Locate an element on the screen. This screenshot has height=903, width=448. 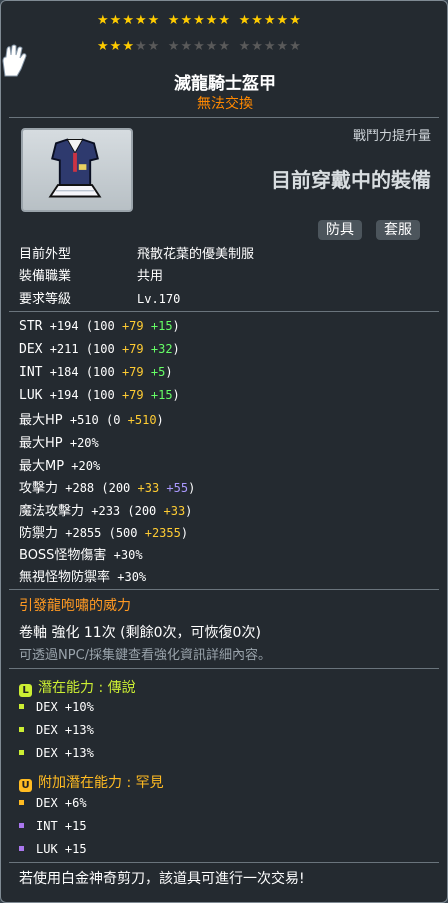
uniform-icon is located at coordinates (75, 168).